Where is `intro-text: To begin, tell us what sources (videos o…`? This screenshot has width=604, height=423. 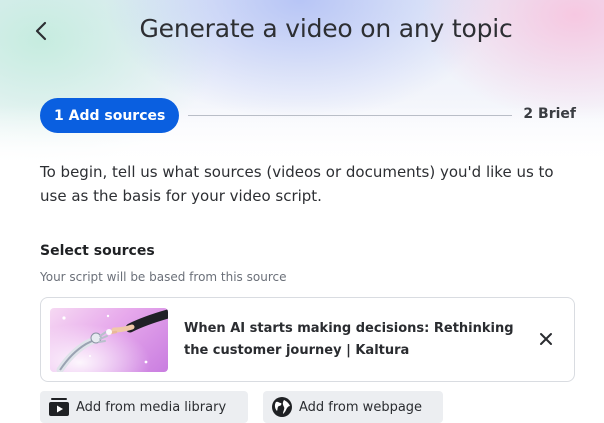 intro-text: To begin, tell us what sources (videos o… is located at coordinates (297, 184).